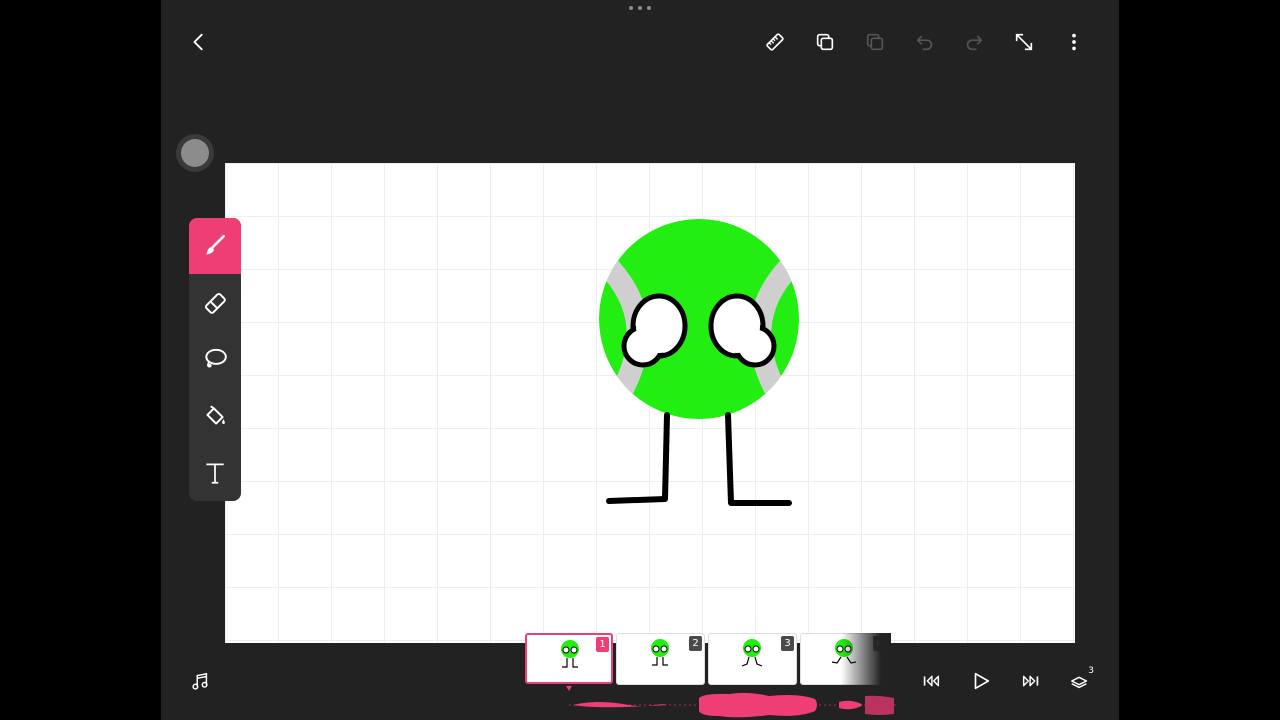 The height and width of the screenshot is (720, 1280). What do you see at coordinates (699, 362) in the screenshot?
I see `character-drawing` at bounding box center [699, 362].